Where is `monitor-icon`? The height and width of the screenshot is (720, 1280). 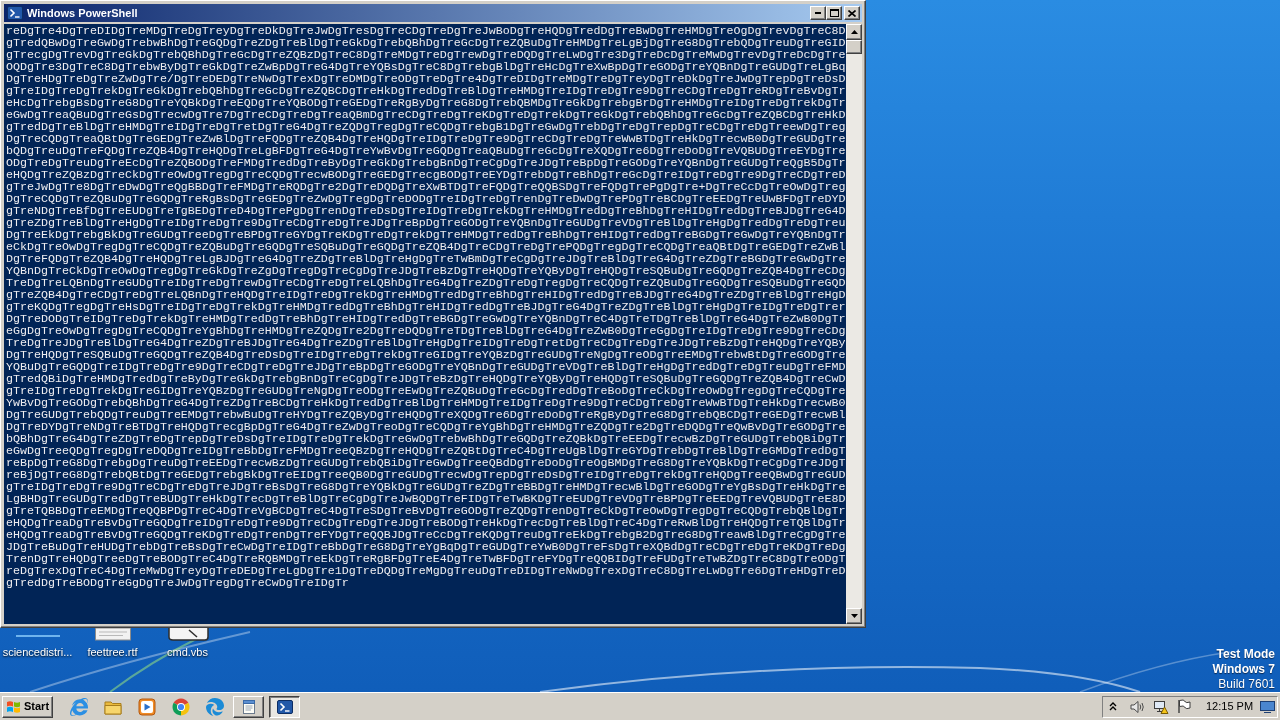 monitor-icon is located at coordinates (1267, 706).